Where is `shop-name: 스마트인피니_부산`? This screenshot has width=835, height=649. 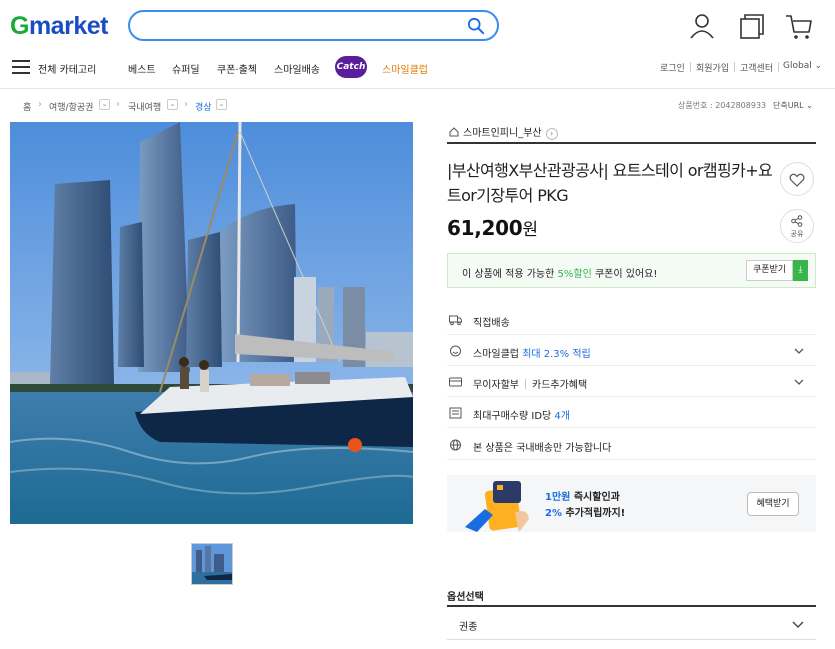
shop-name: 스마트인피니_부산 is located at coordinates (502, 133).